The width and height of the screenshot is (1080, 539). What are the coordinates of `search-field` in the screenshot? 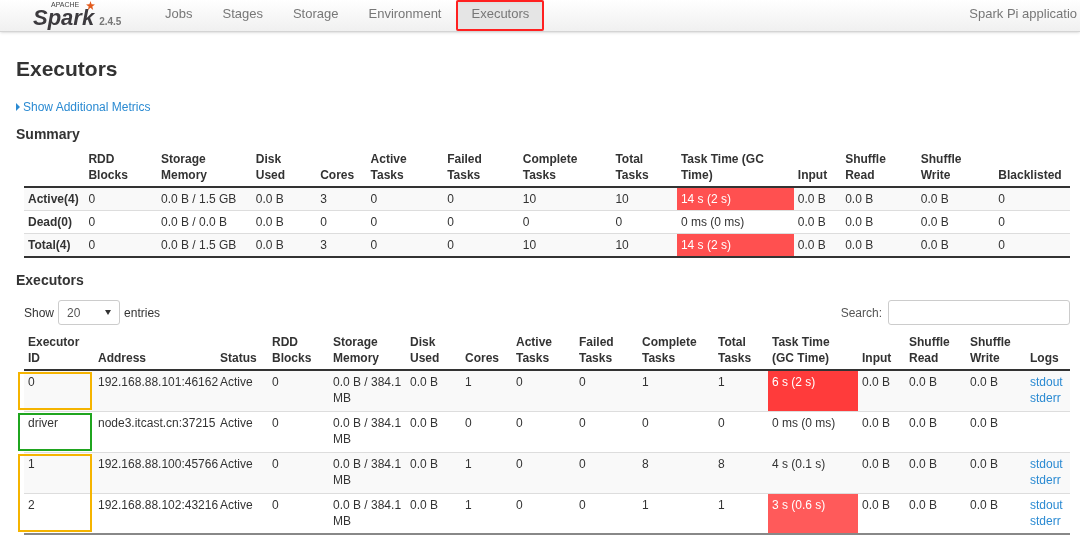 It's located at (979, 312).